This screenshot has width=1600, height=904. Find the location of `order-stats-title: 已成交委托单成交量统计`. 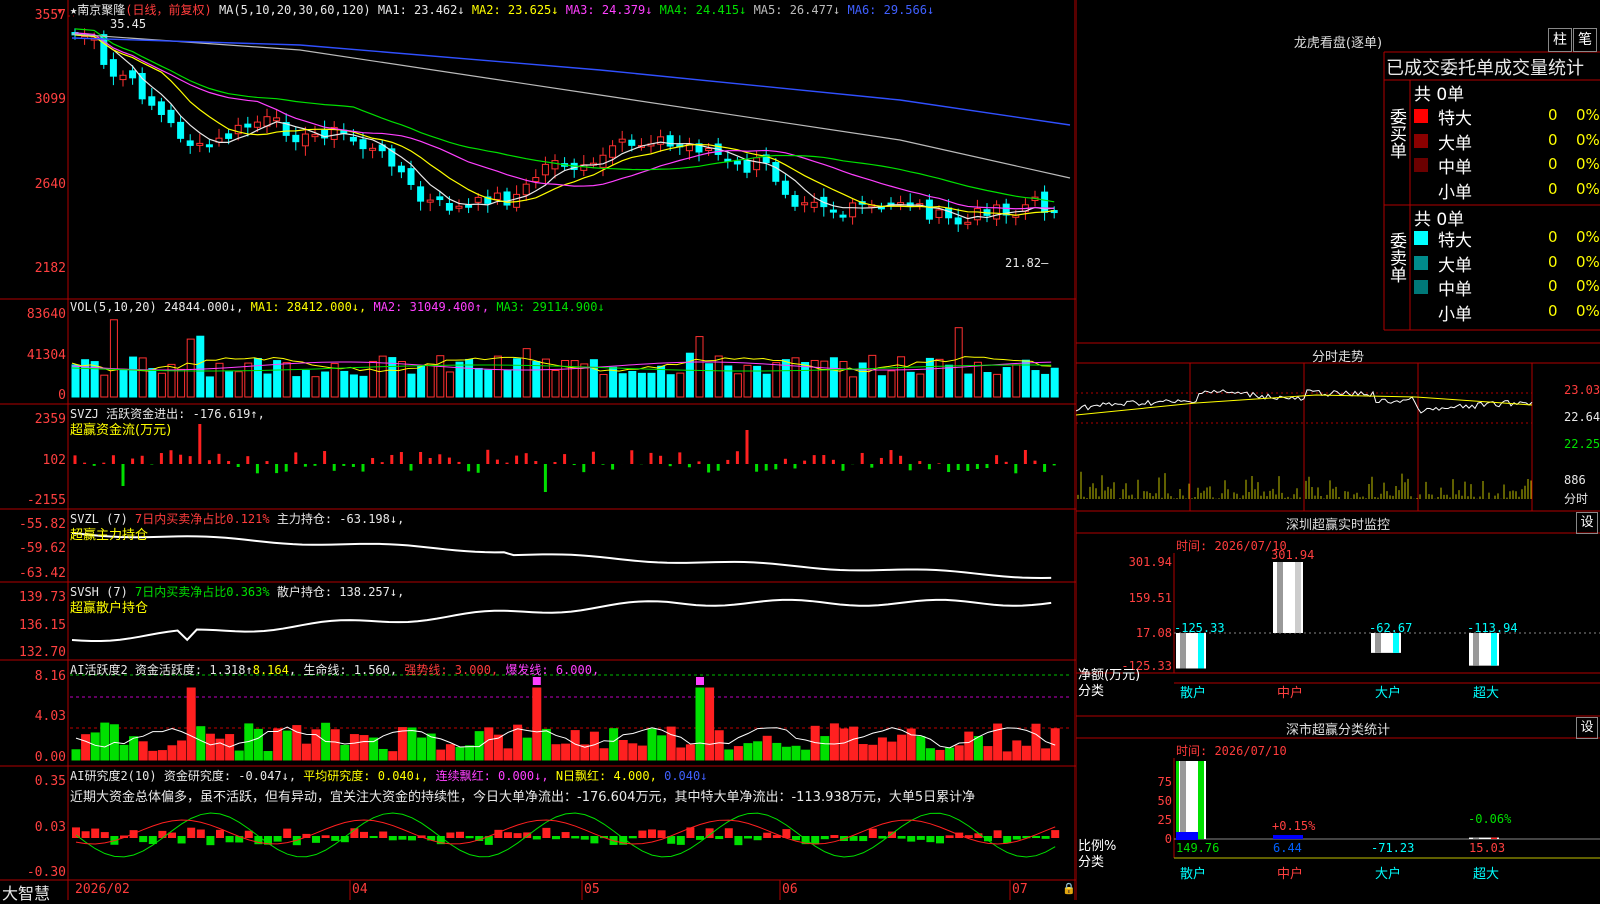

order-stats-title: 已成交委托单成交量统计 is located at coordinates (1485, 68).